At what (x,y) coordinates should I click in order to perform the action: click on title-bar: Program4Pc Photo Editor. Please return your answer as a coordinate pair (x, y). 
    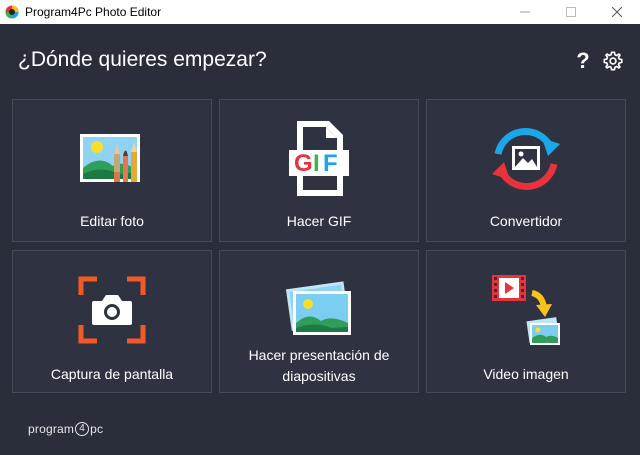
    Looking at the image, I should click on (320, 12).